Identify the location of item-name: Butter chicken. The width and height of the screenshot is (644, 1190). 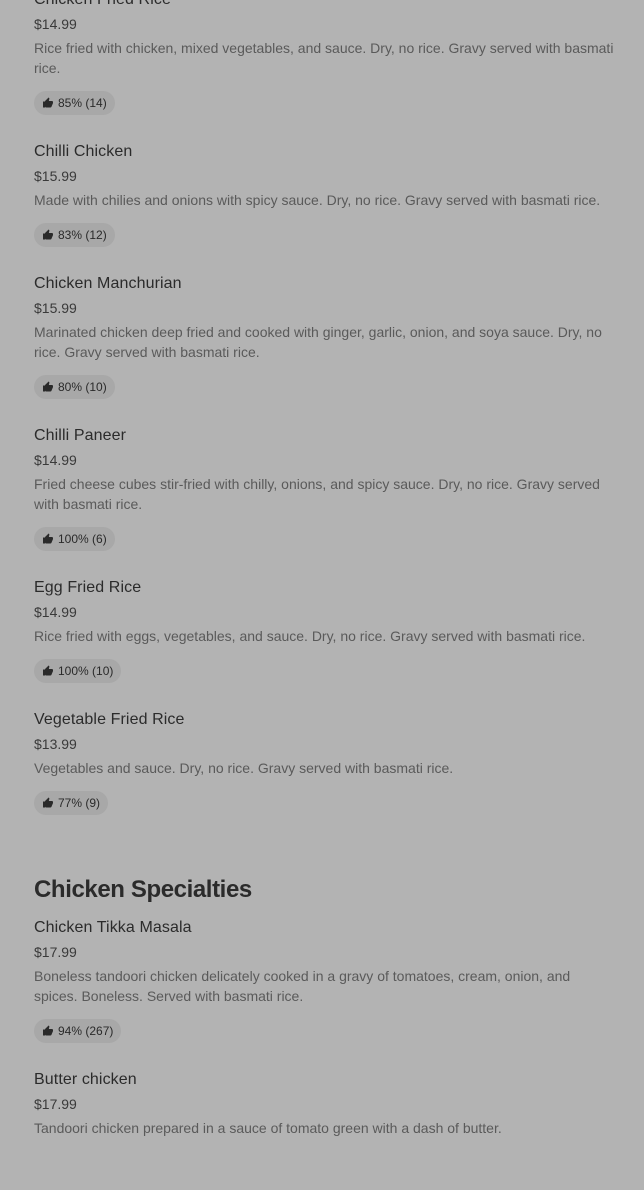
(85, 1079).